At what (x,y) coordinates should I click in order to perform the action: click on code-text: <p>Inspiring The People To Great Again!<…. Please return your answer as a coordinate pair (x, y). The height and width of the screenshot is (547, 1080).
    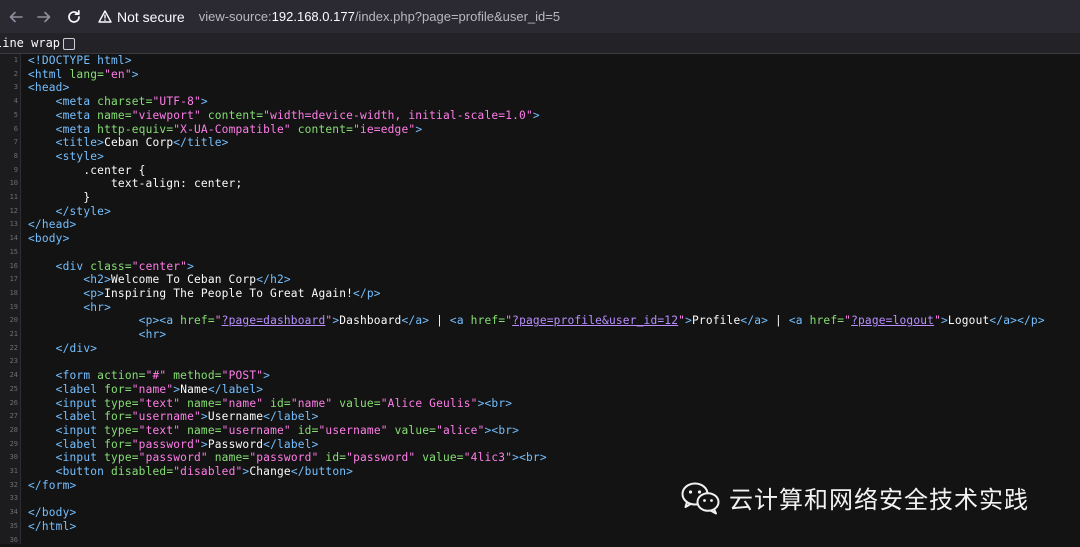
    Looking at the image, I should click on (204, 294).